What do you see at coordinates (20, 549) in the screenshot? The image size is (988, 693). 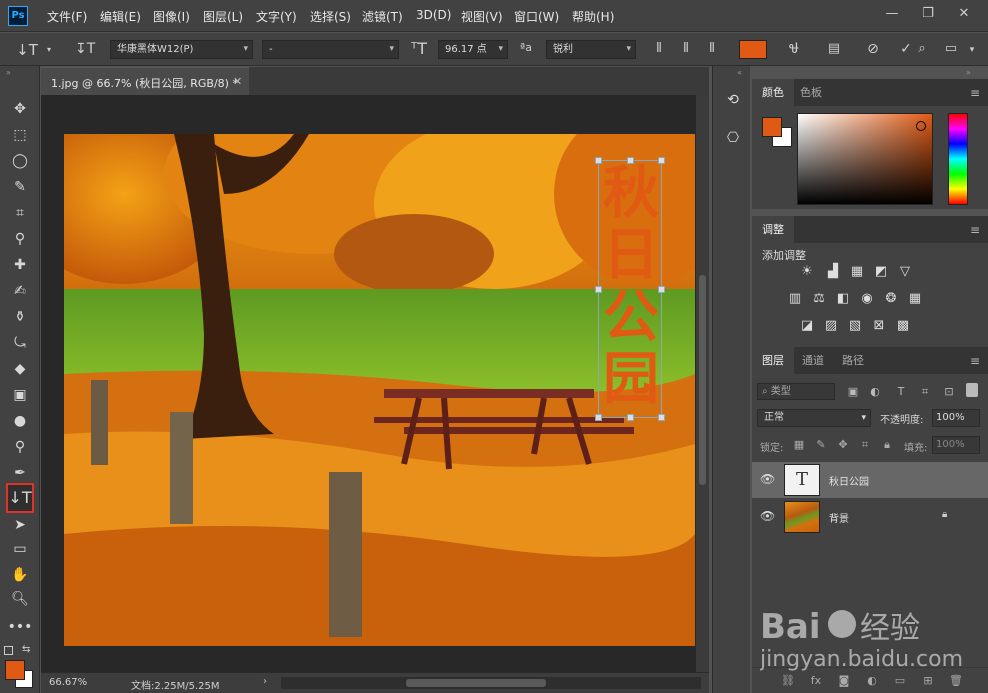 I see `rectangle-tool-icon: ▭` at bounding box center [20, 549].